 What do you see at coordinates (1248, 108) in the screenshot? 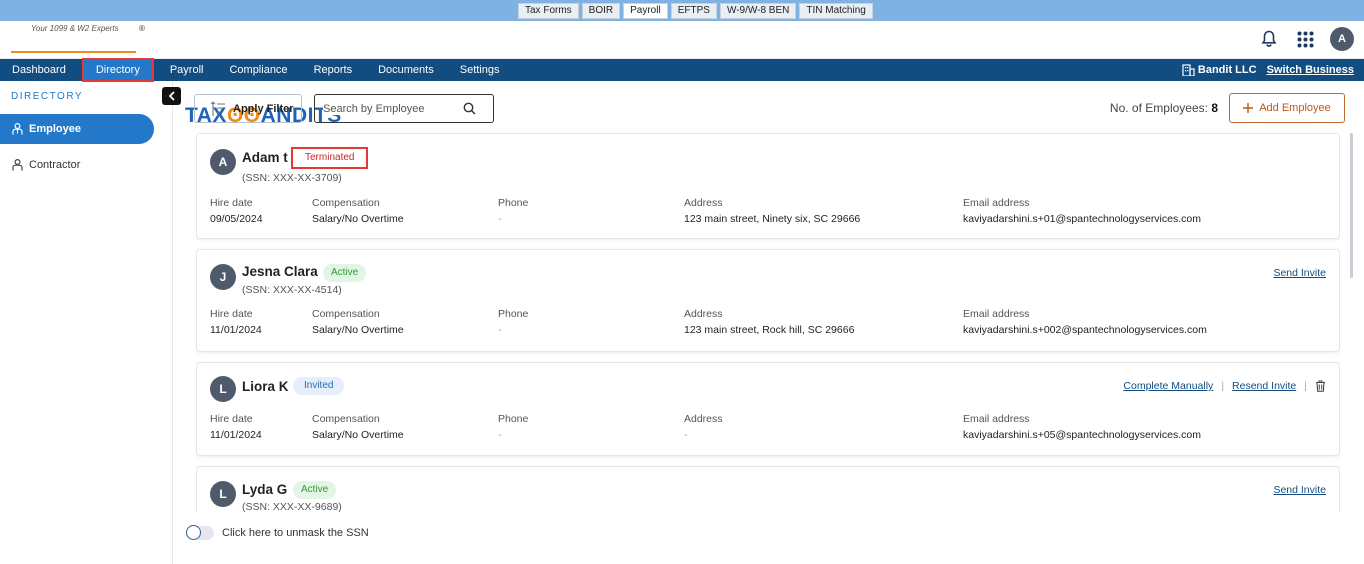
I see `plus-icon` at bounding box center [1248, 108].